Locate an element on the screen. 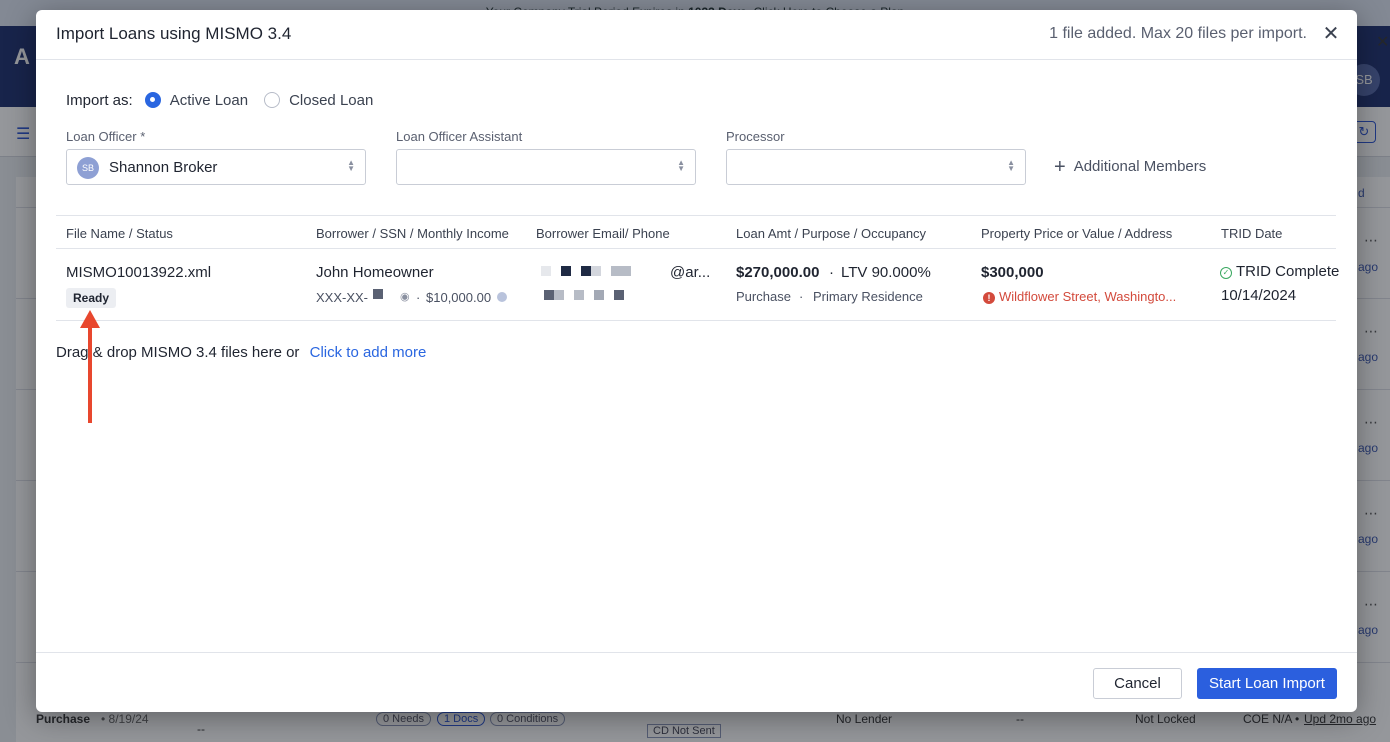 The height and width of the screenshot is (742, 1390). column-header: File Name / Status is located at coordinates (119, 233).